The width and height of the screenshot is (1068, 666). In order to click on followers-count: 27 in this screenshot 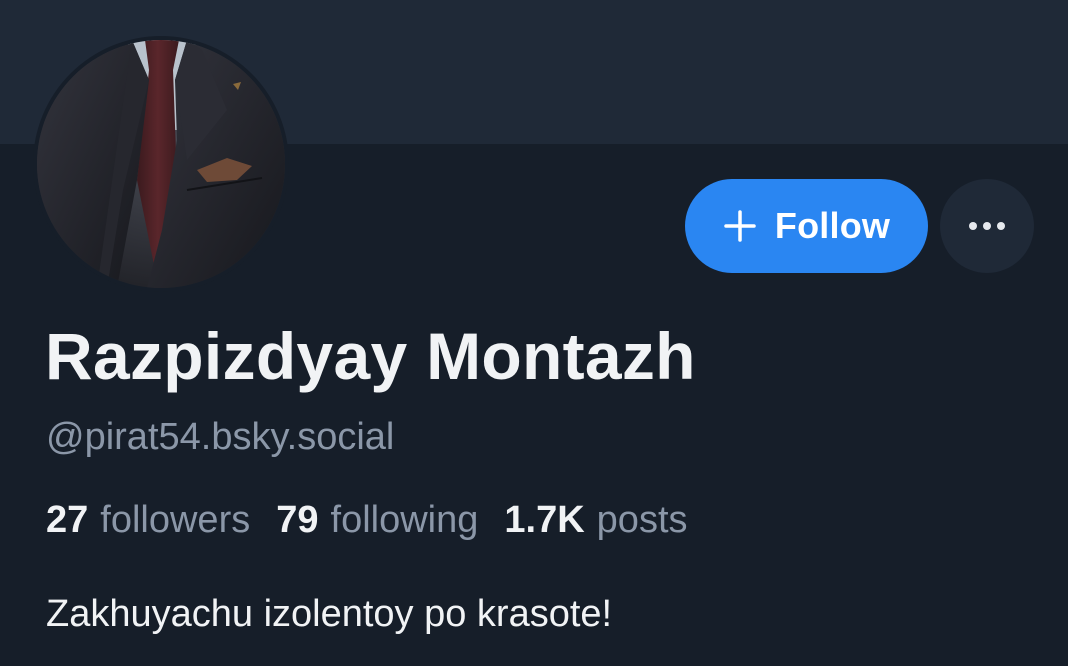, I will do `click(67, 520)`.